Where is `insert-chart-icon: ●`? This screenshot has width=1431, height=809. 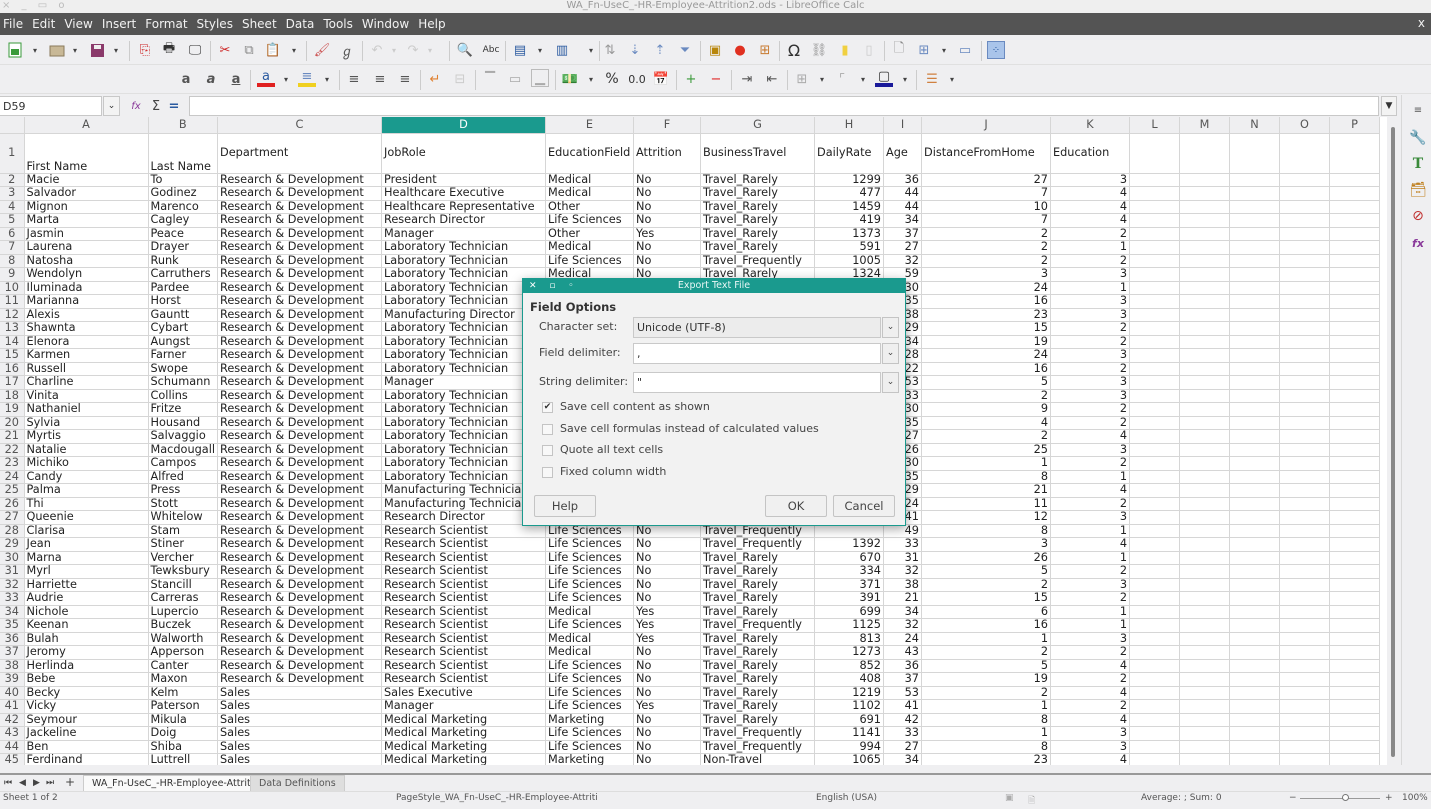
insert-chart-icon: ● is located at coordinates (740, 50).